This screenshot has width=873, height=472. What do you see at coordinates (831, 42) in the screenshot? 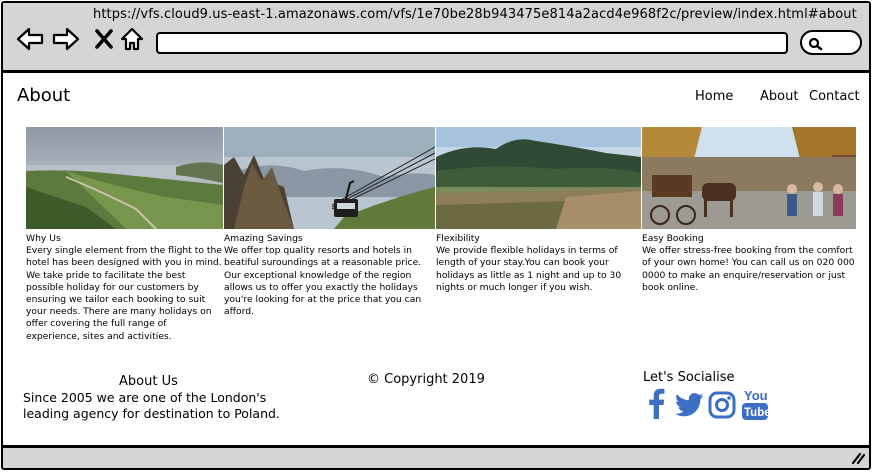
I see `browser-search-input` at bounding box center [831, 42].